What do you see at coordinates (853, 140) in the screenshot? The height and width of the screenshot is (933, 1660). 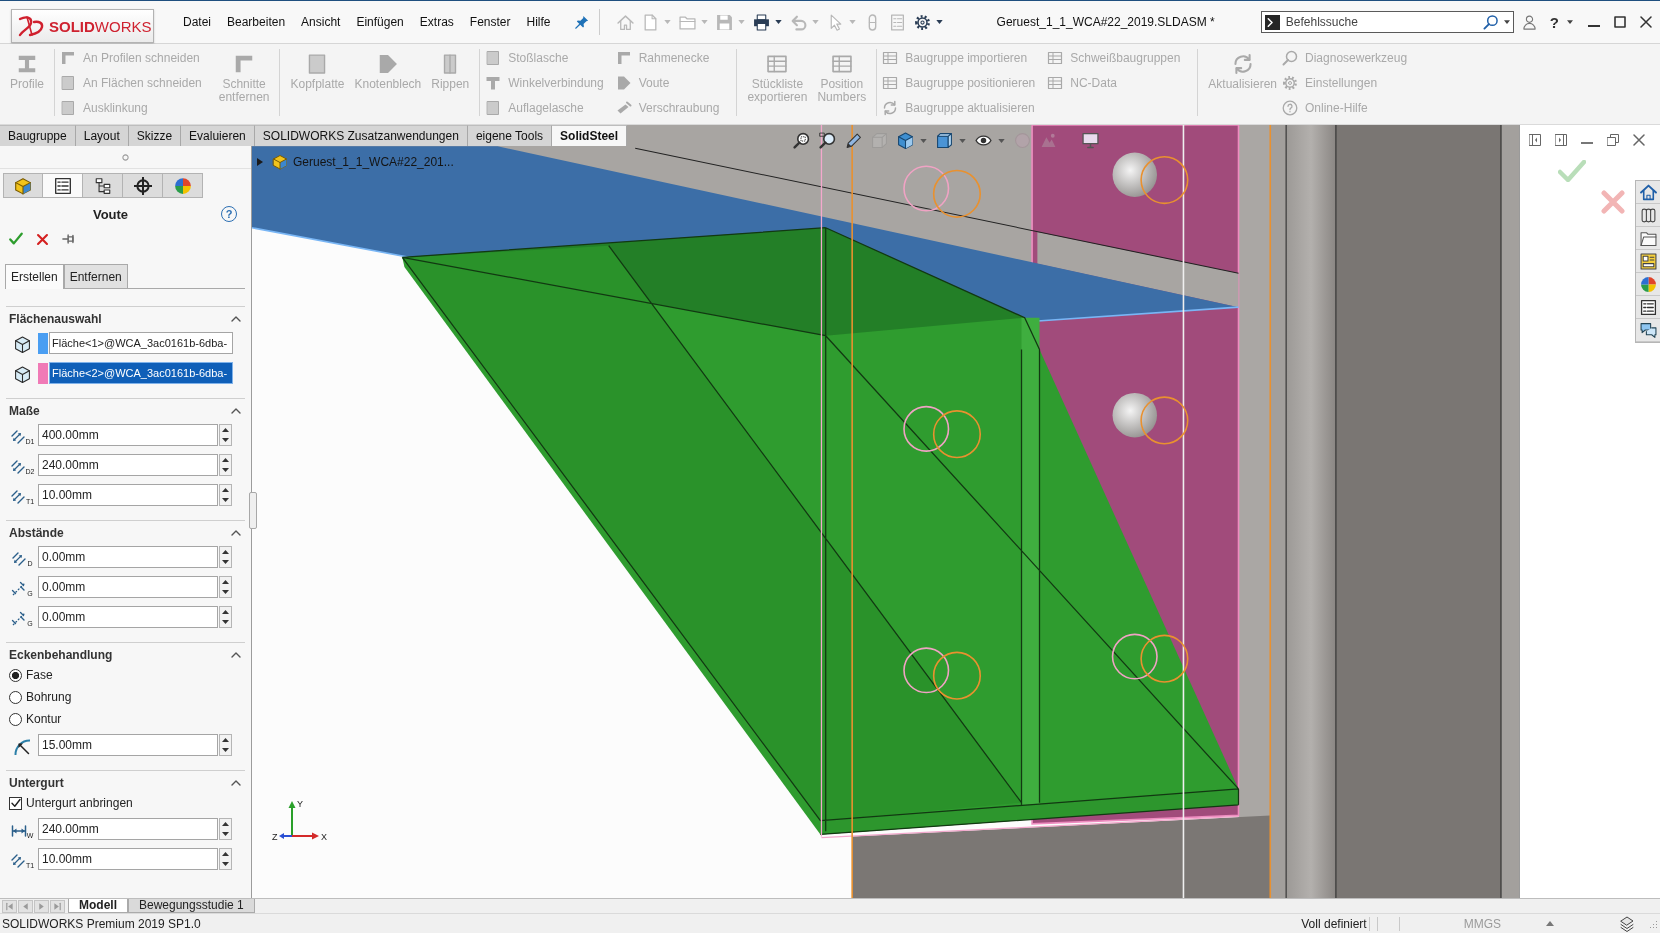 I see `pencil-icon` at bounding box center [853, 140].